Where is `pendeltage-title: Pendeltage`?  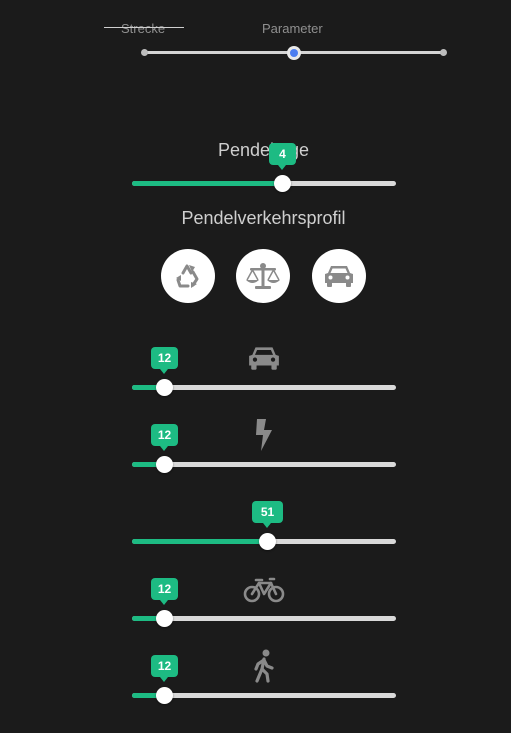 pendeltage-title: Pendeltage is located at coordinates (263, 150).